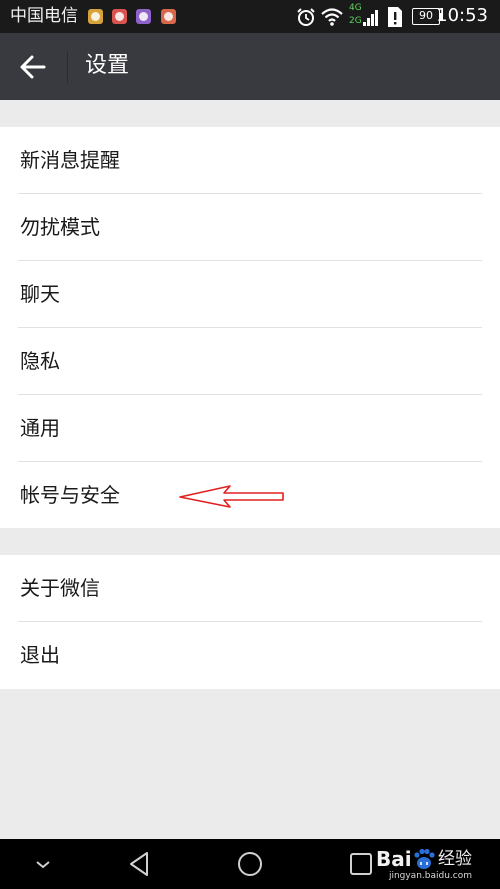  Describe the element at coordinates (355, 8) in the screenshot. I see `network-4g-label: 4G` at that location.